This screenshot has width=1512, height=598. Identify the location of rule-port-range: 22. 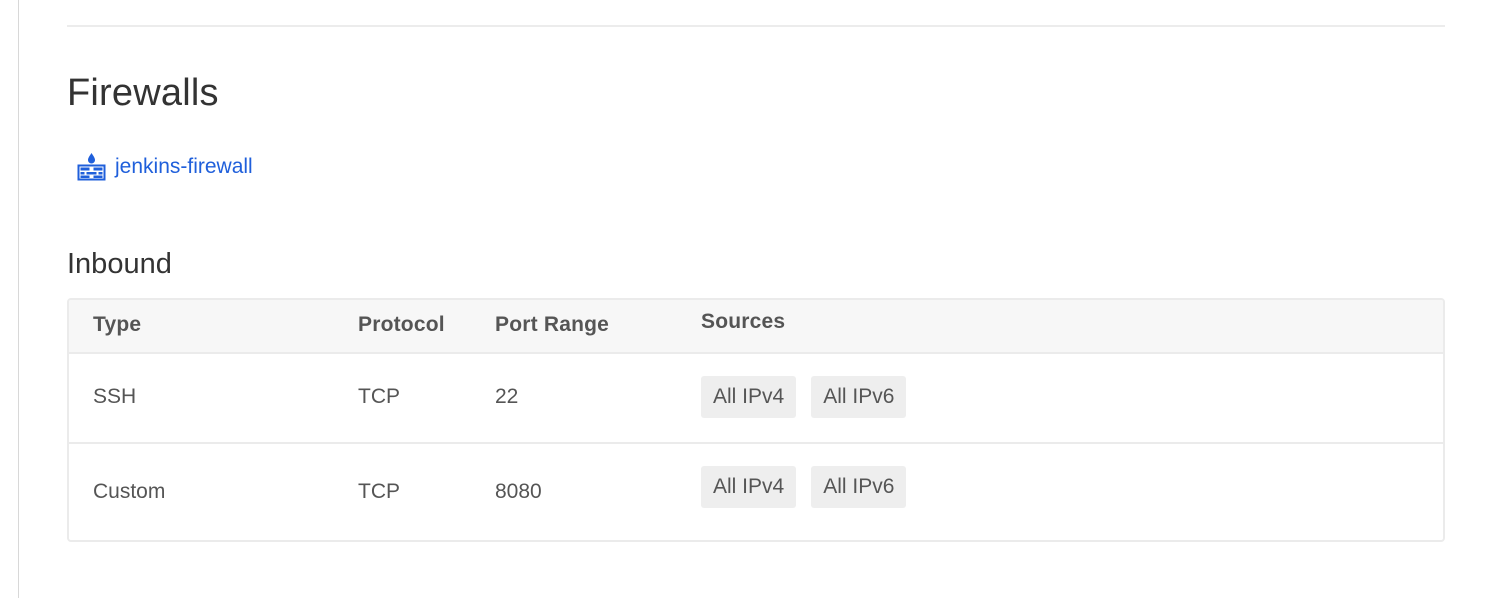
(507, 396).